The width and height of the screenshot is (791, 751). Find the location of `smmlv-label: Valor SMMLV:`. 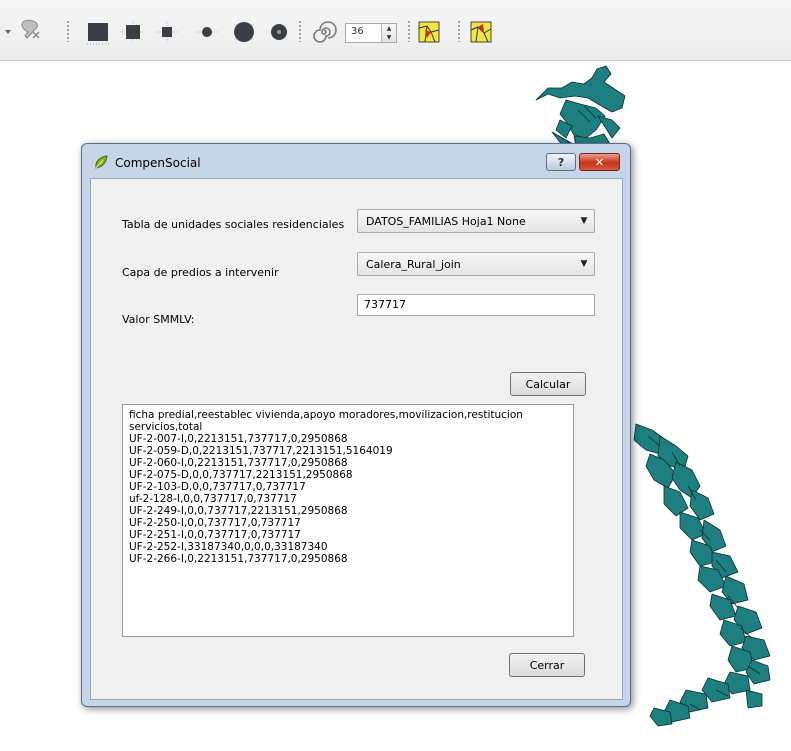

smmlv-label: Valor SMMLV: is located at coordinates (158, 319).